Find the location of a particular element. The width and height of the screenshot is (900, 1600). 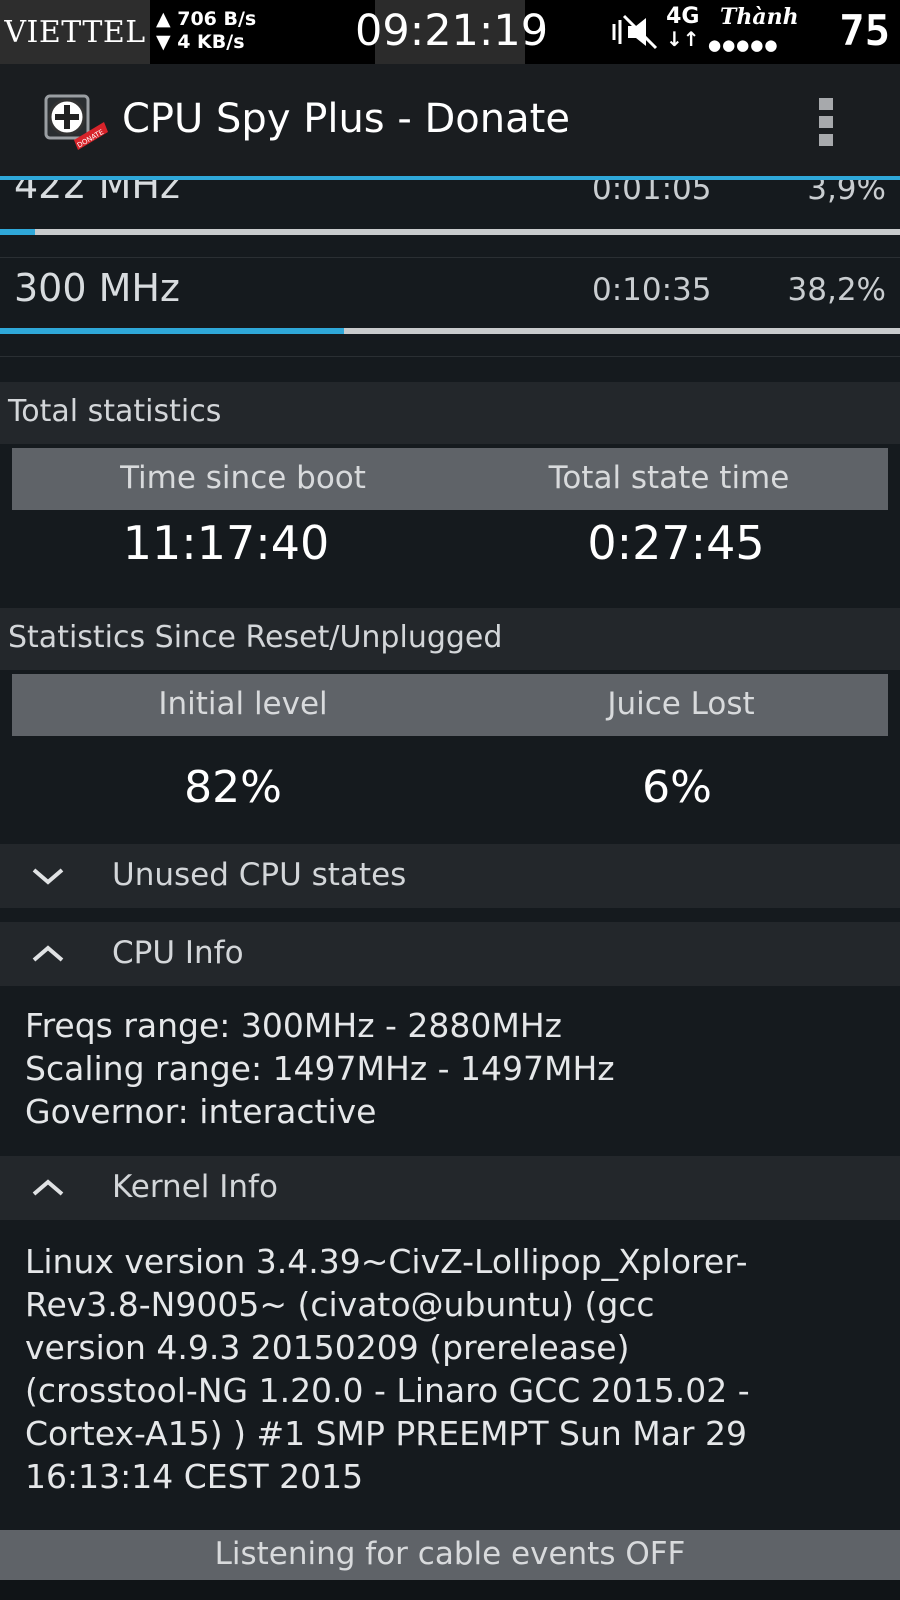

initial-level-label: Initial level is located at coordinates (243, 704).